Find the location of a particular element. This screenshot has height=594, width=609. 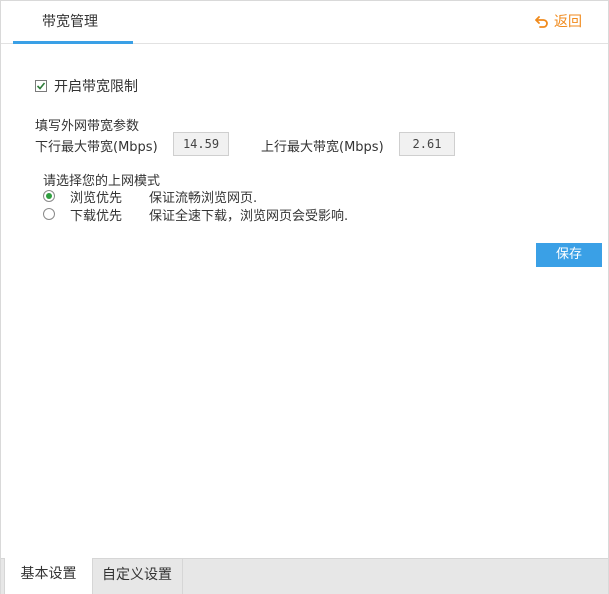

back-button: 返回 is located at coordinates (558, 21).